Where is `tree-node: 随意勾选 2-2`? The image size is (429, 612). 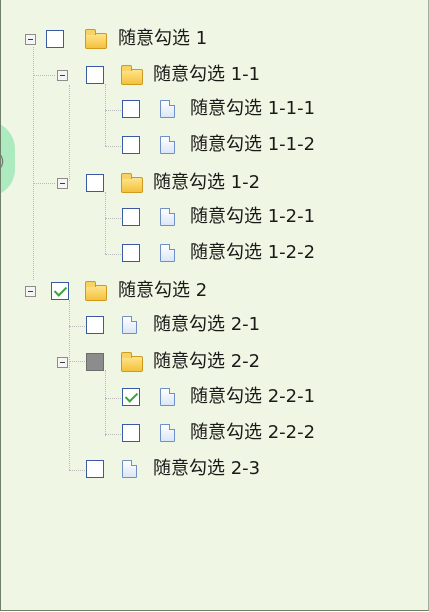
tree-node: 随意勾选 2-2 is located at coordinates (166, 364).